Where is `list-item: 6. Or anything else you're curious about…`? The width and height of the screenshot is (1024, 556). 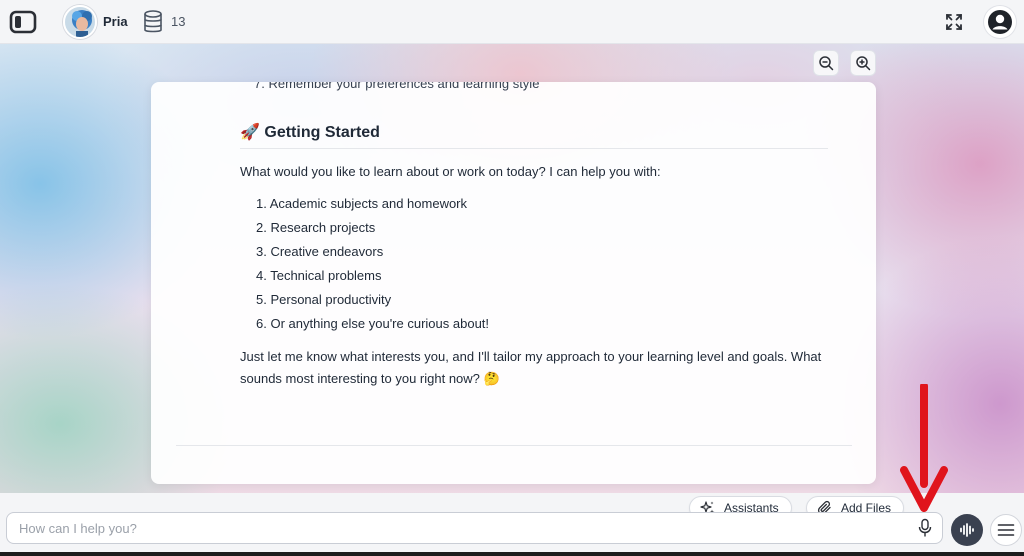
list-item: 6. Or anything else you're curious about… is located at coordinates (373, 323).